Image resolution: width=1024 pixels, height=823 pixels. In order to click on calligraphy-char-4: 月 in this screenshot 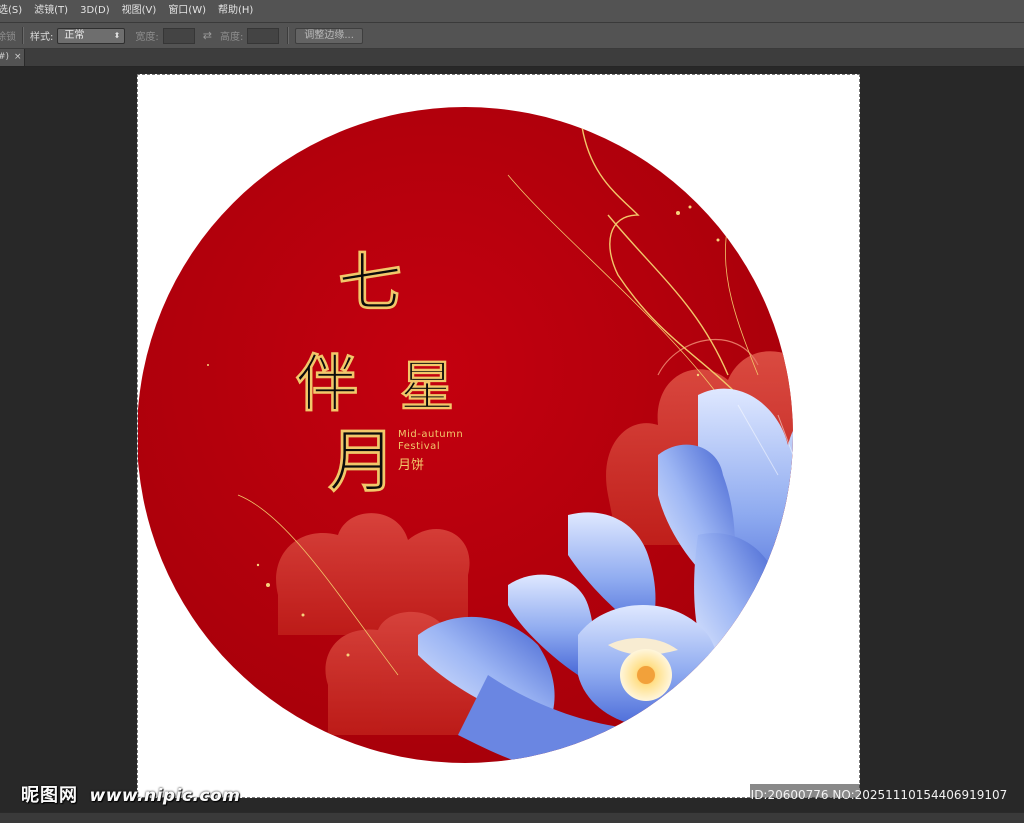, I will do `click(362, 462)`.